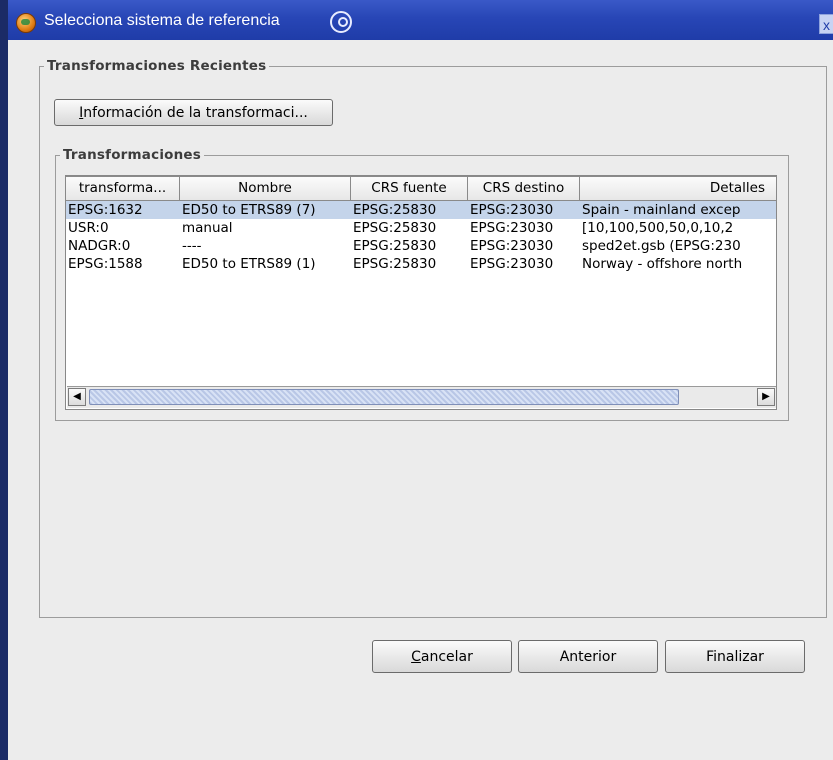 This screenshot has width=833, height=760. What do you see at coordinates (192, 246) in the screenshot?
I see `cell-name: ----` at bounding box center [192, 246].